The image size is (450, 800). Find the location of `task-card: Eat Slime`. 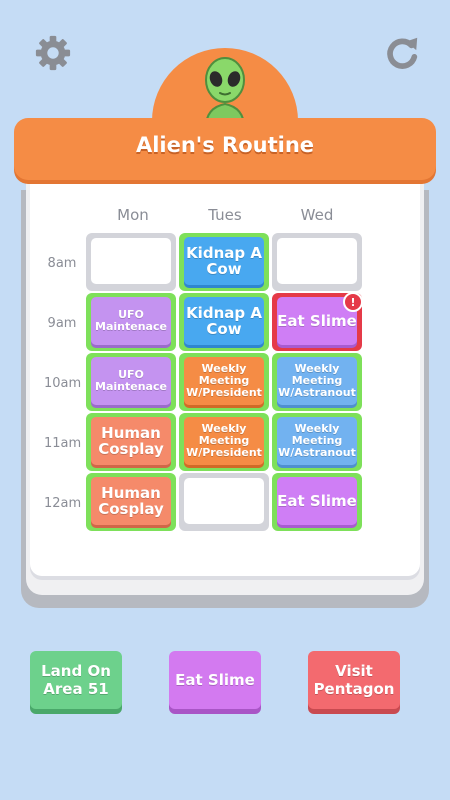

task-card: Eat Slime is located at coordinates (317, 501).